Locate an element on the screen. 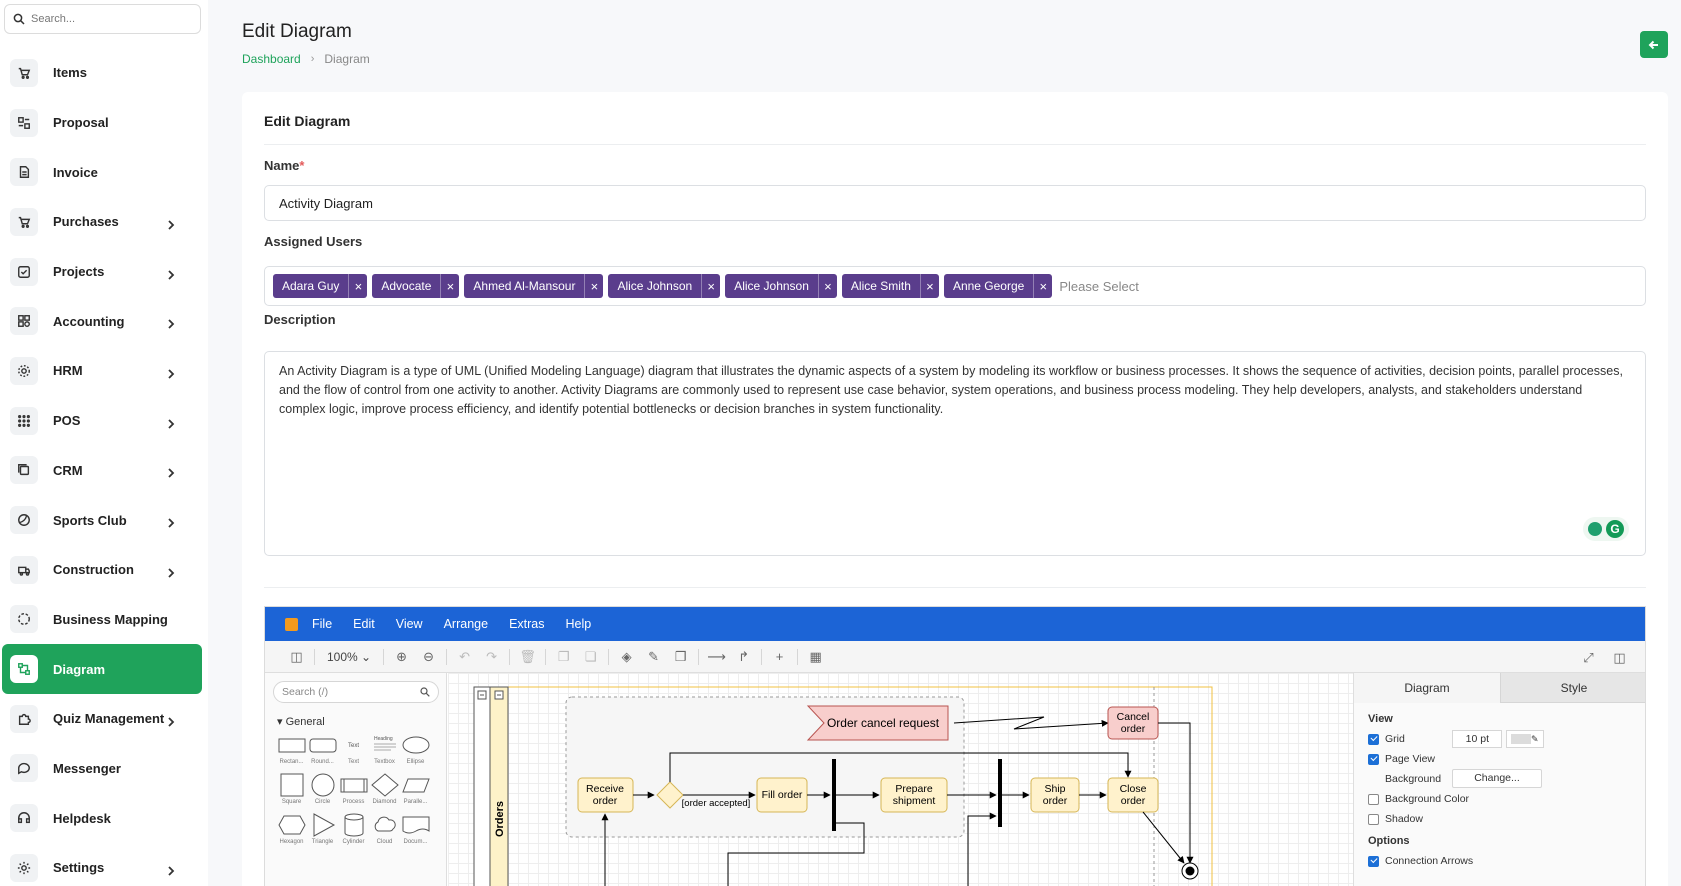 The height and width of the screenshot is (886, 1681). shape-label: Ellipse is located at coordinates (415, 762).